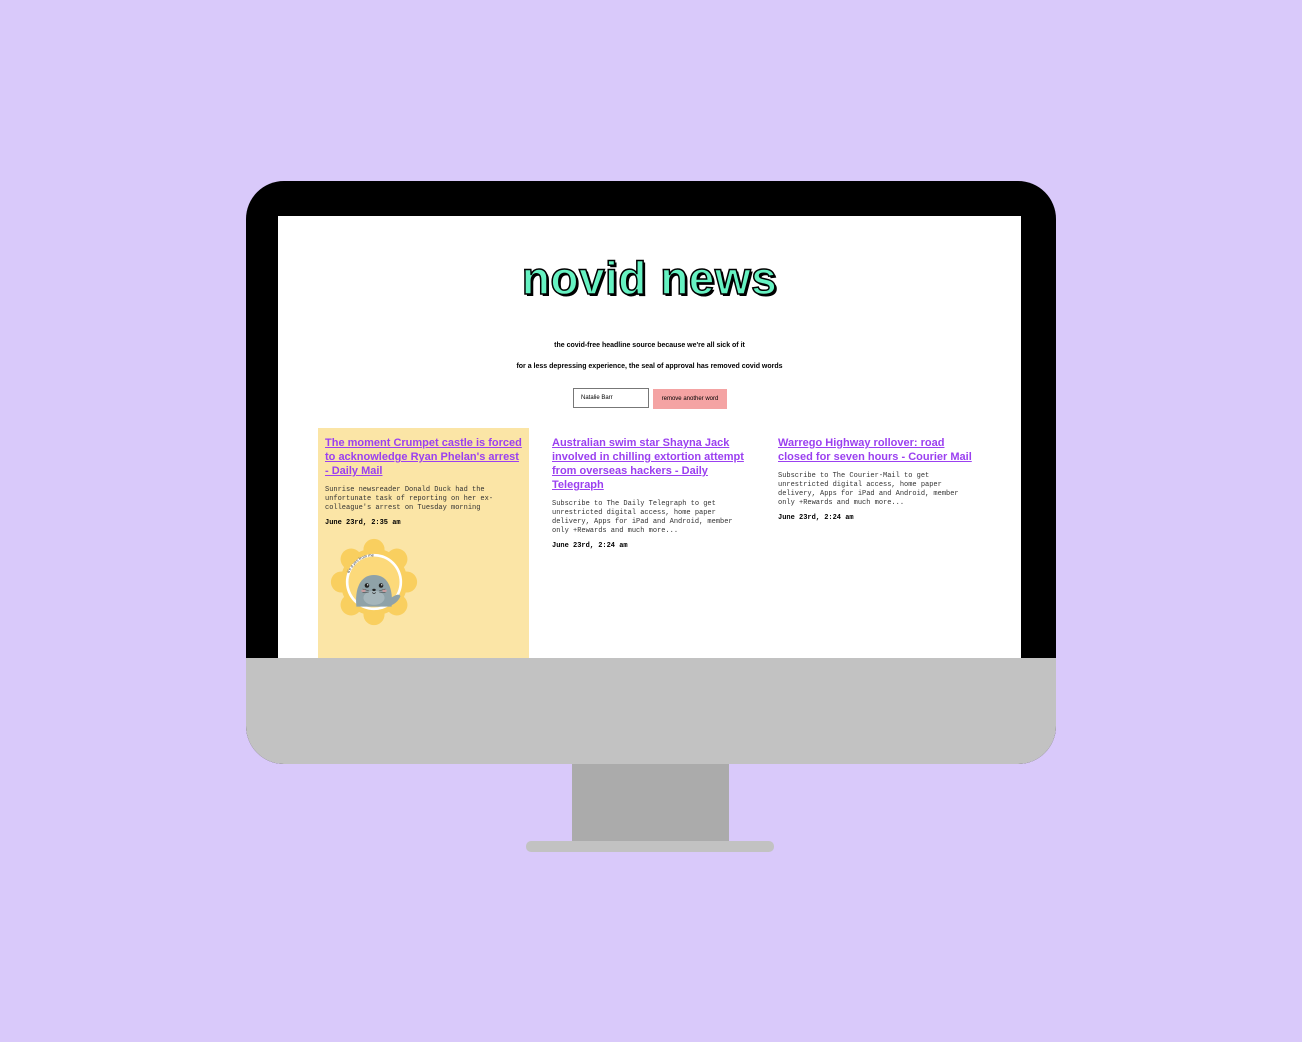  I want to click on site-title: novid news, so click(649, 278).